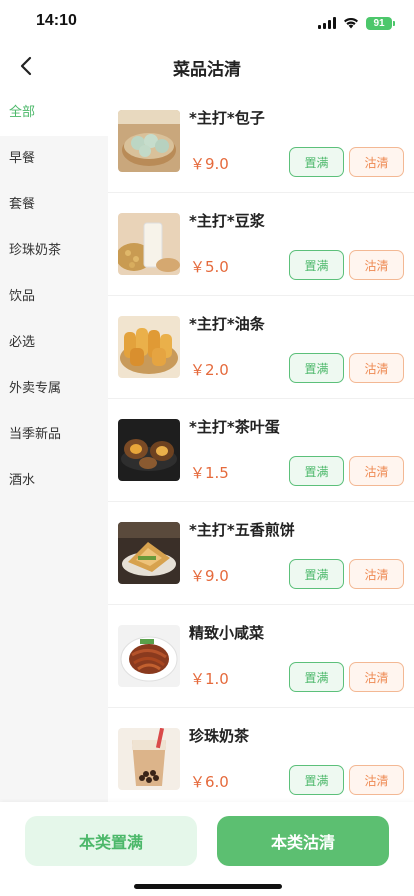 This screenshot has width=414, height=896. I want to click on nav-bar: 菜品沽清, so click(207, 68).